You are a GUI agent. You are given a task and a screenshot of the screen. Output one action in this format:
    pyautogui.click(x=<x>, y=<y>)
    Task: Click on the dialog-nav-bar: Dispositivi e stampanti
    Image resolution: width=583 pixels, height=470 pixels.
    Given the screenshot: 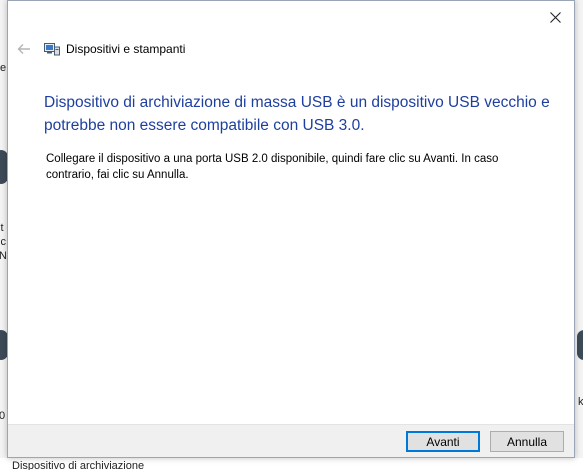 What is the action you would take?
    pyautogui.click(x=275, y=49)
    